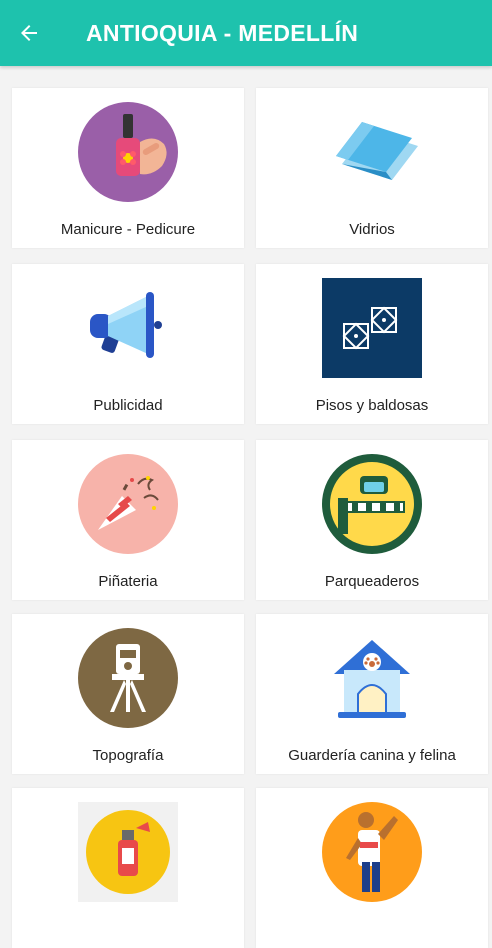  I want to click on category-card-publicidad: Publicidad, so click(128, 344).